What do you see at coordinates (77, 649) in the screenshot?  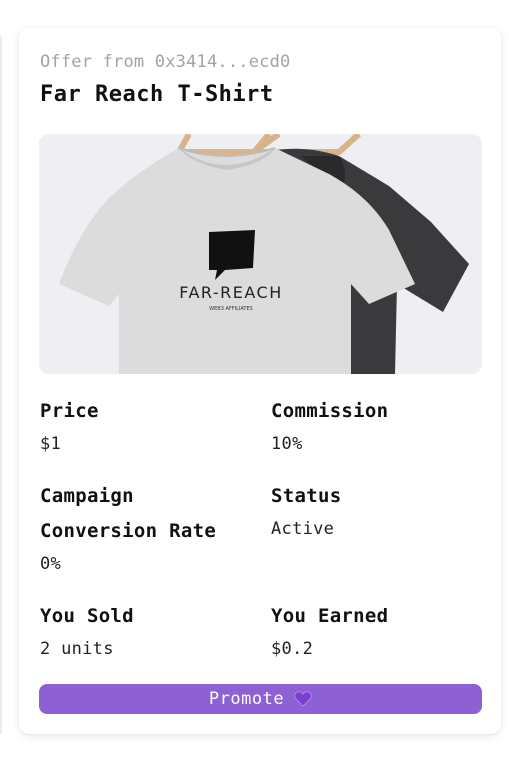 I see `sold-value: 2 units` at bounding box center [77, 649].